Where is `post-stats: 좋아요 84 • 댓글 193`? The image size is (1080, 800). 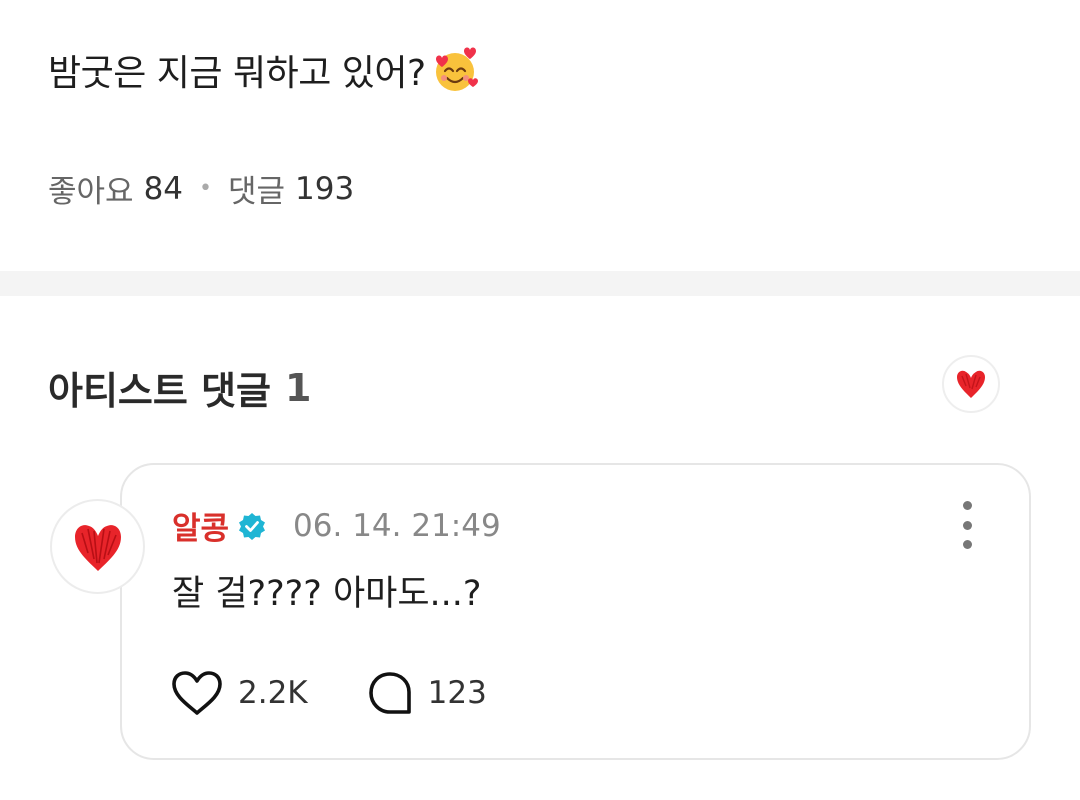
post-stats: 좋아요 84 • 댓글 193 is located at coordinates (201, 188).